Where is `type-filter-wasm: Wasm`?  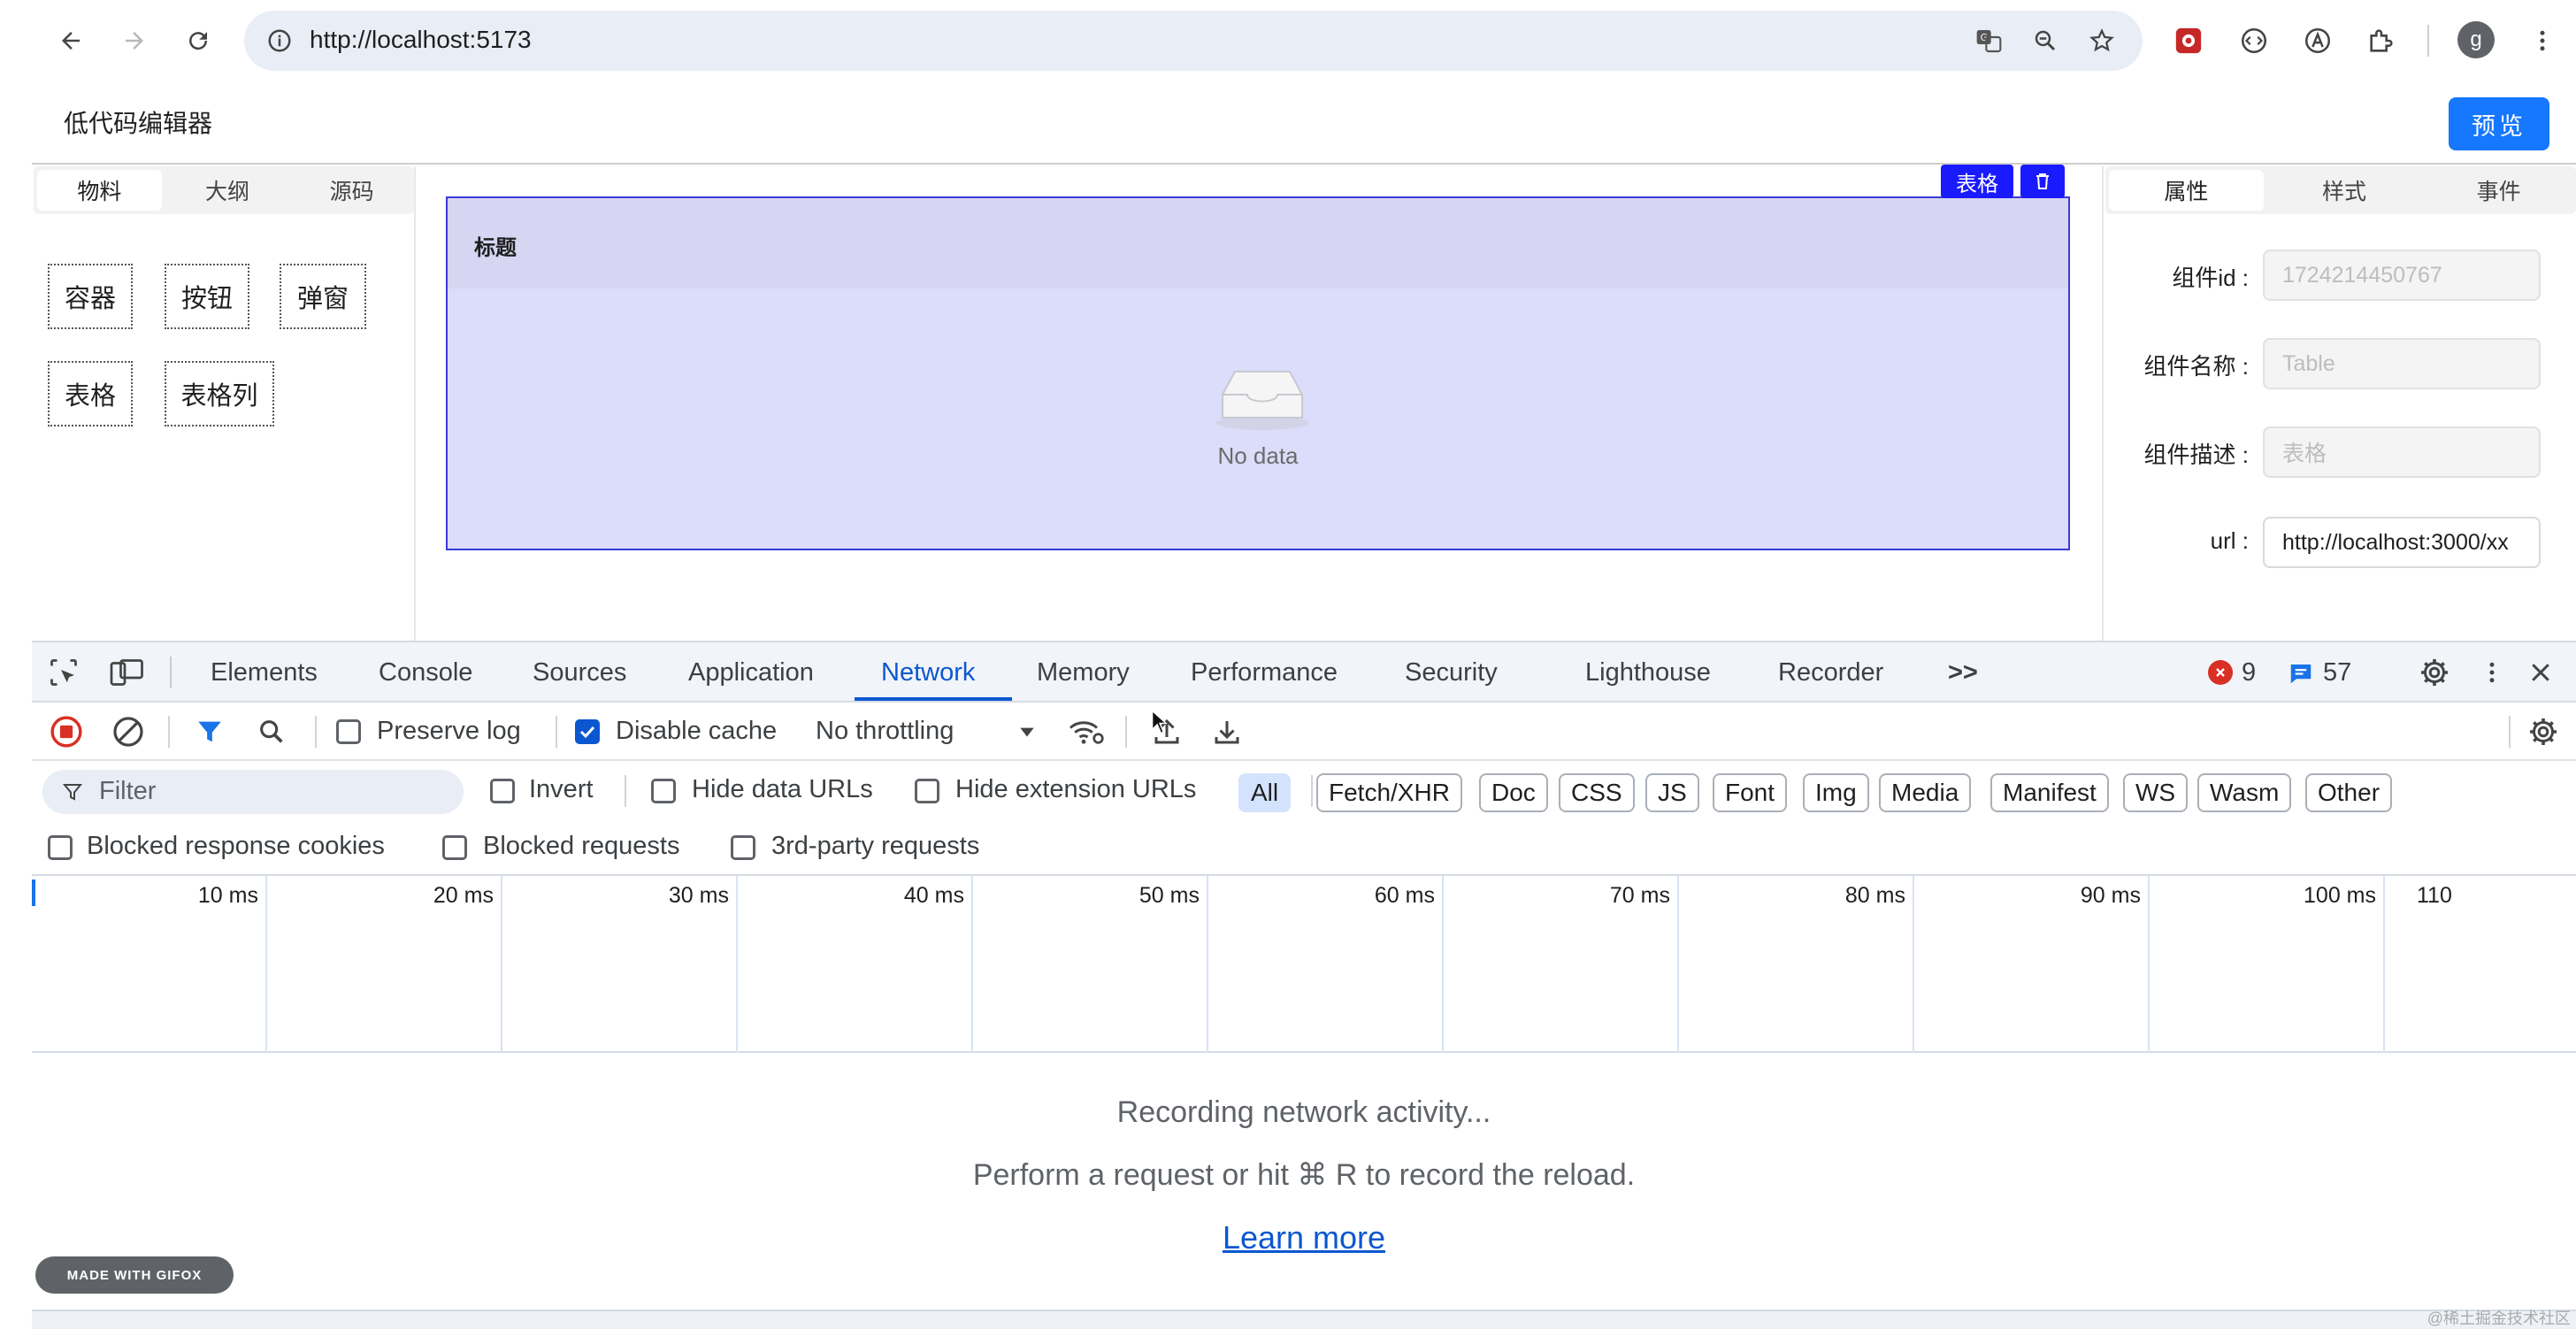
type-filter-wasm: Wasm is located at coordinates (2244, 793).